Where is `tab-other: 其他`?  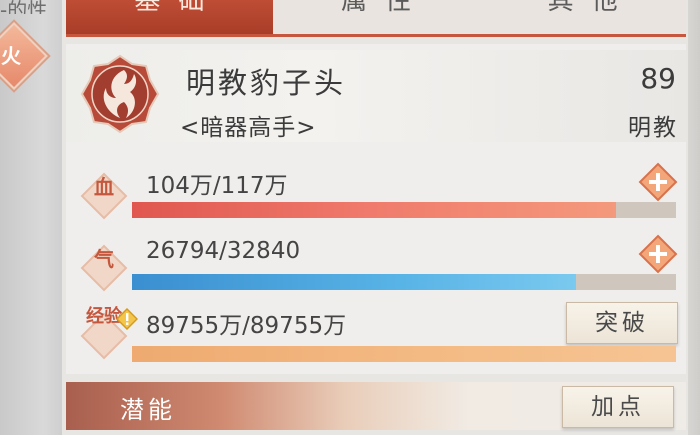
tab-other: 其他 is located at coordinates (583, 17).